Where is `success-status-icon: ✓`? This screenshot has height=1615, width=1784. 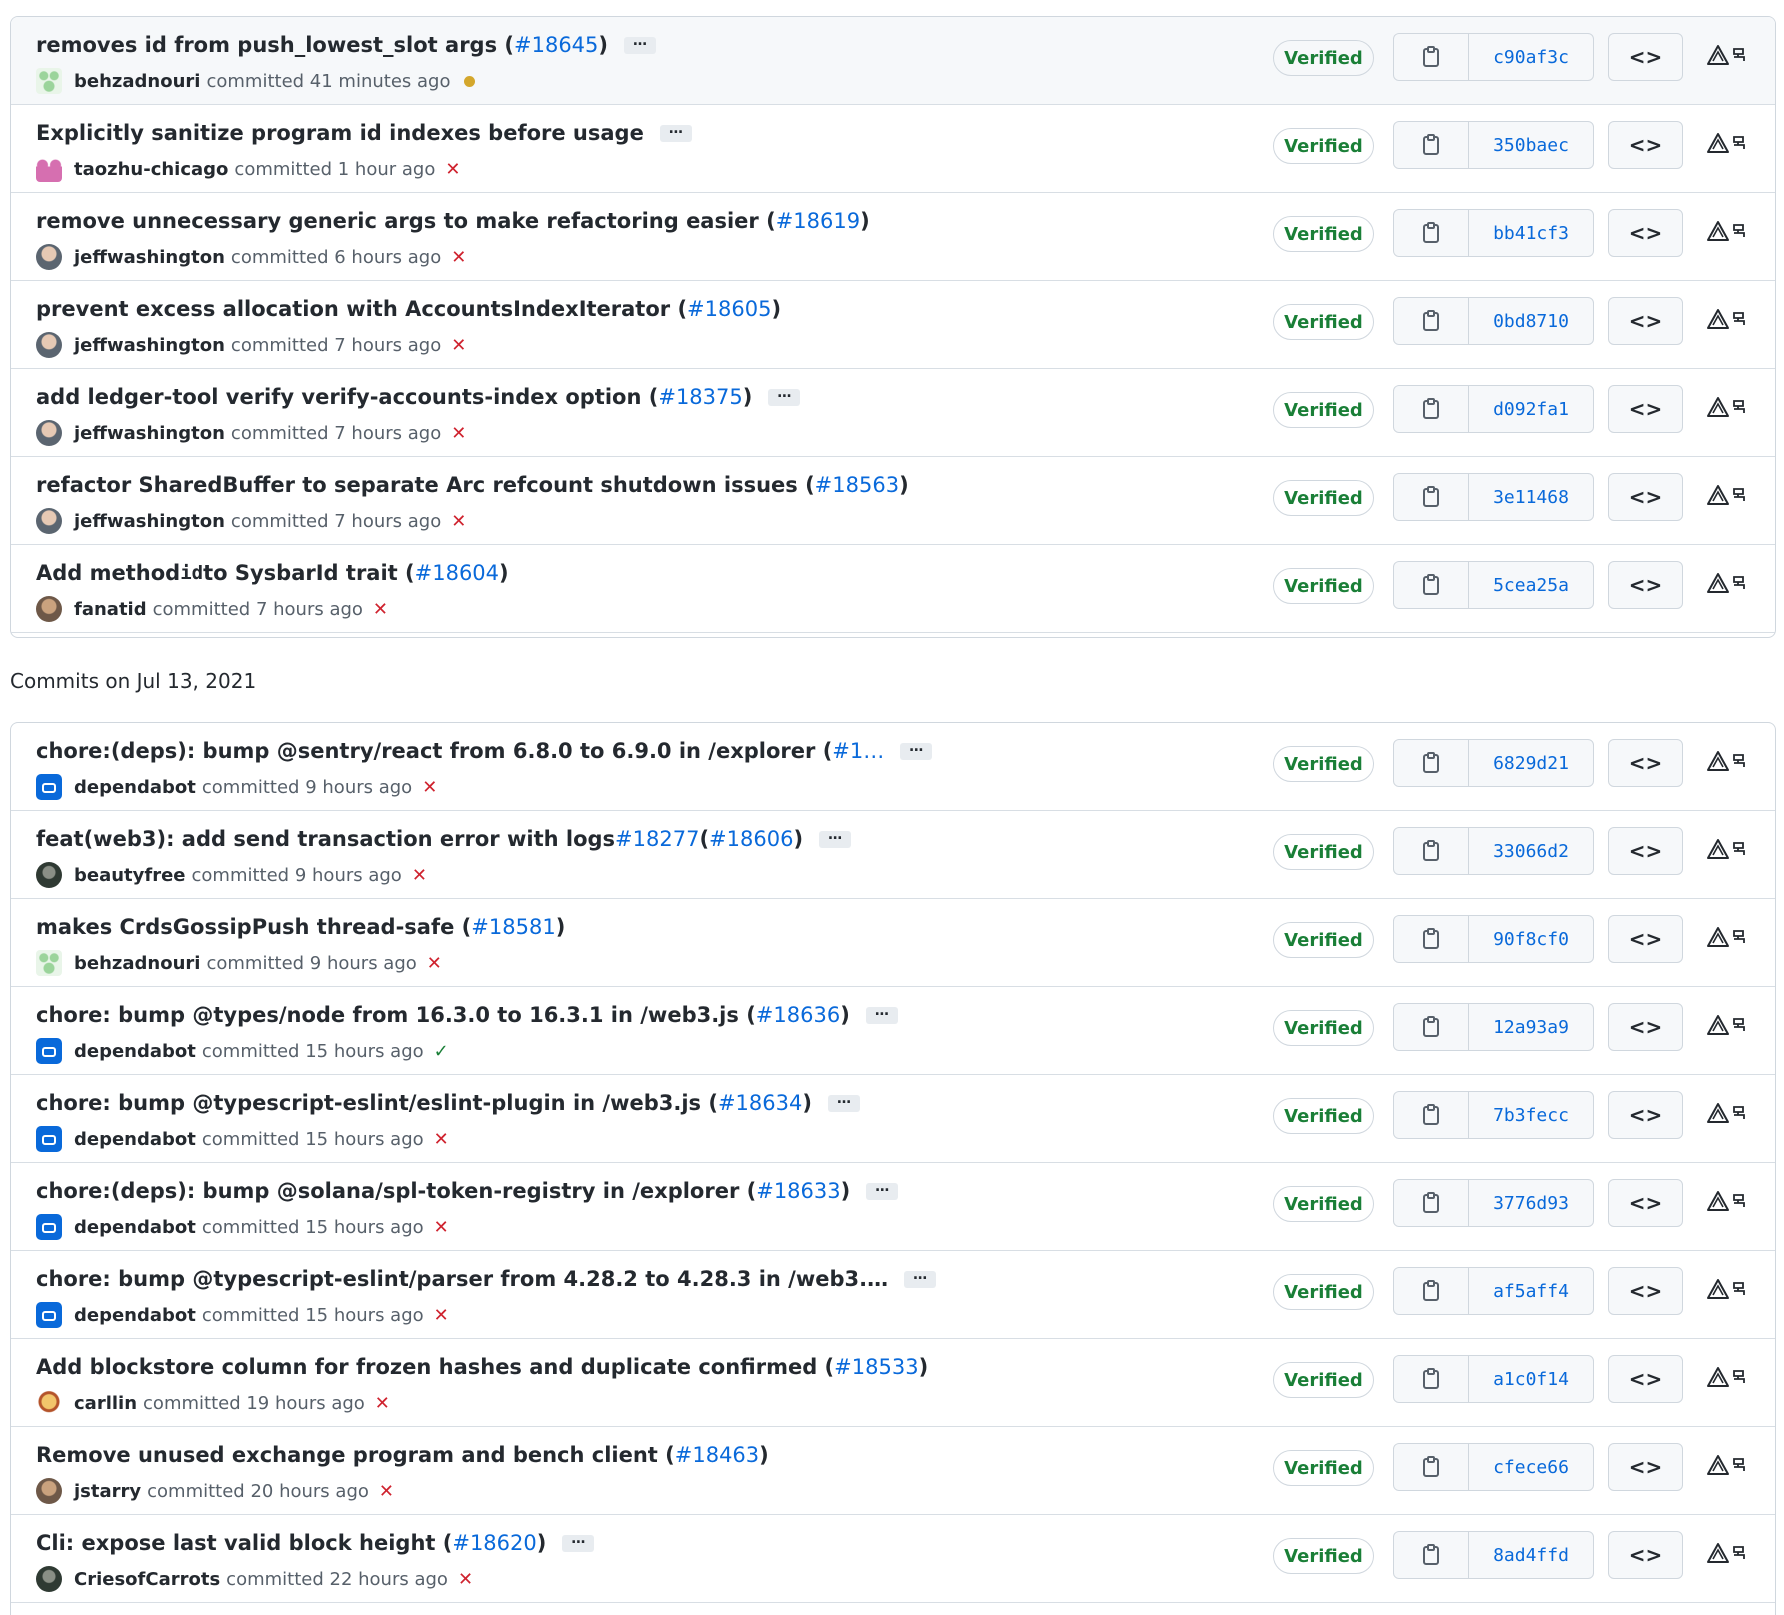
success-status-icon: ✓ is located at coordinates (441, 1051).